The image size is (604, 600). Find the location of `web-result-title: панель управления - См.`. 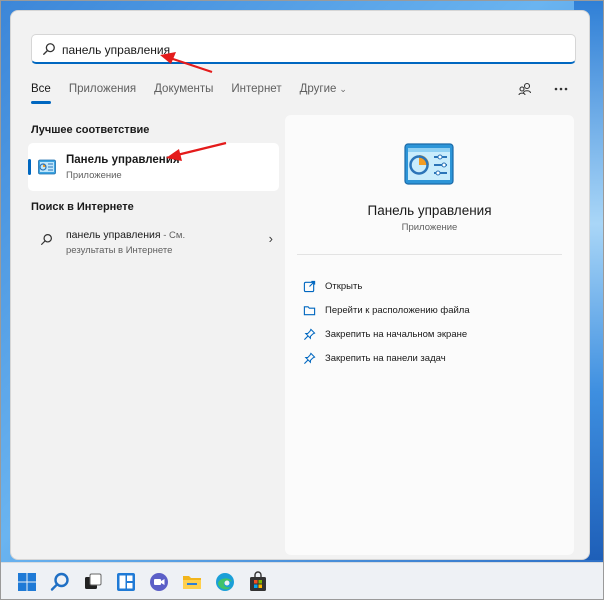

web-result-title: панель управления - См. is located at coordinates (125, 235).